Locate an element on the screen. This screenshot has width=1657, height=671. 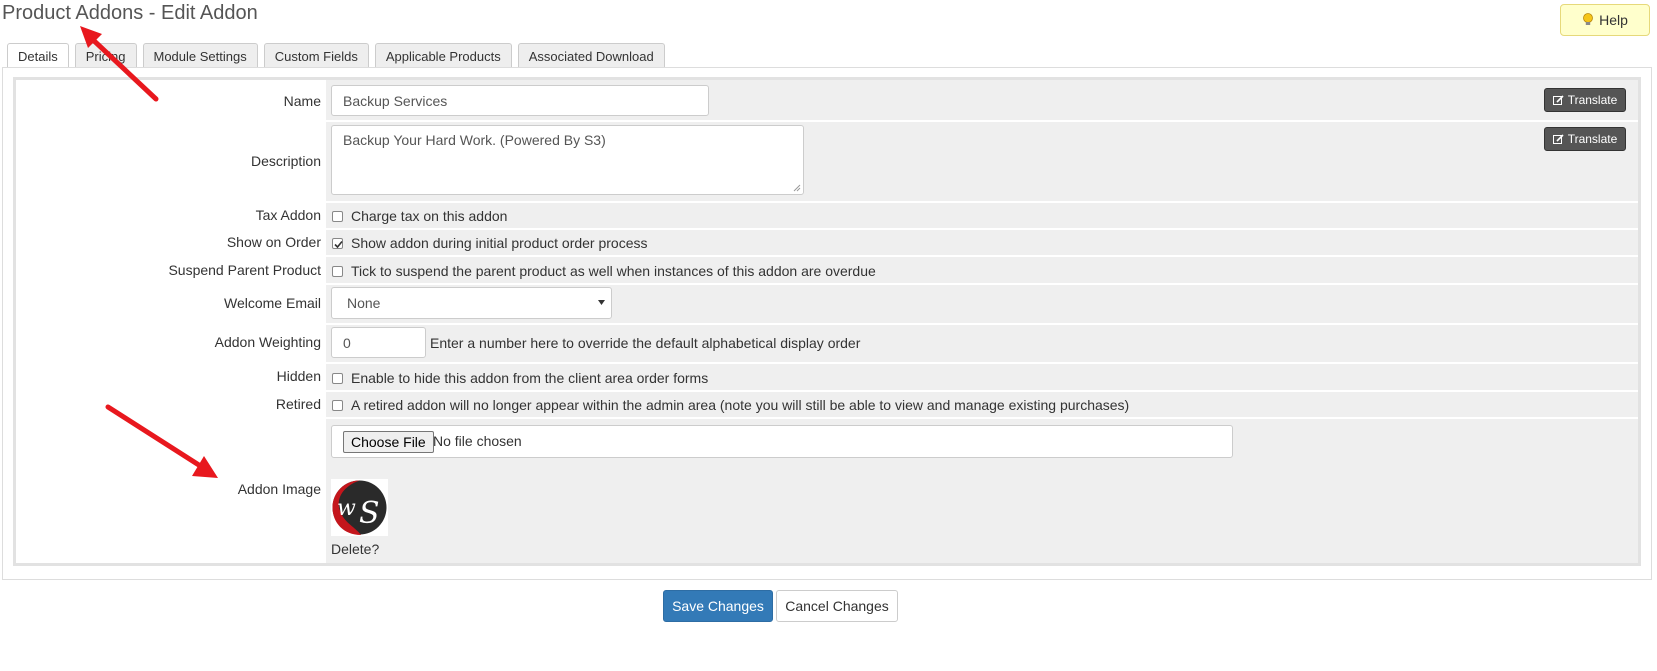
tab-applicable-products: Applicable Products is located at coordinates (443, 55).